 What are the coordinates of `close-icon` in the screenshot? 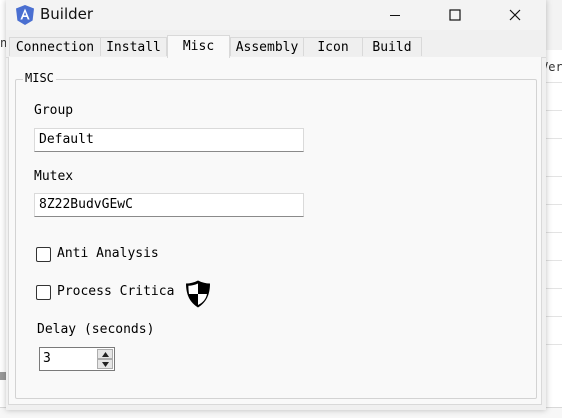 It's located at (515, 15).